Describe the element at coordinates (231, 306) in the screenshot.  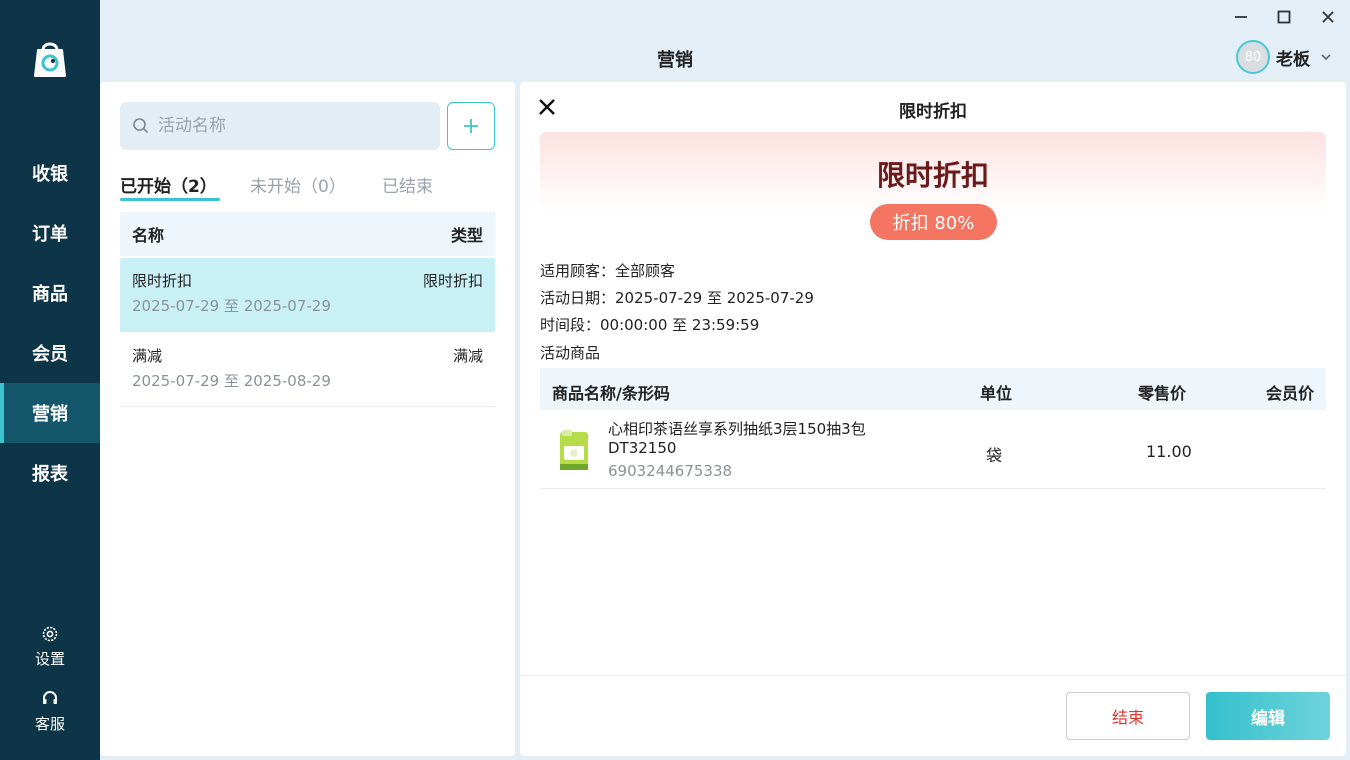
I see `promotion-dates: 2025-07-29 至 2025-07-29` at that location.